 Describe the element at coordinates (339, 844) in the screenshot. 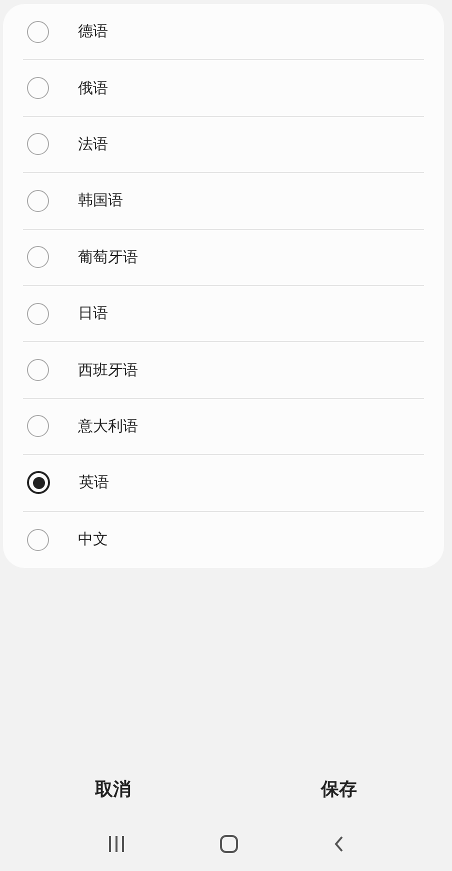

I see `back-icon` at that location.